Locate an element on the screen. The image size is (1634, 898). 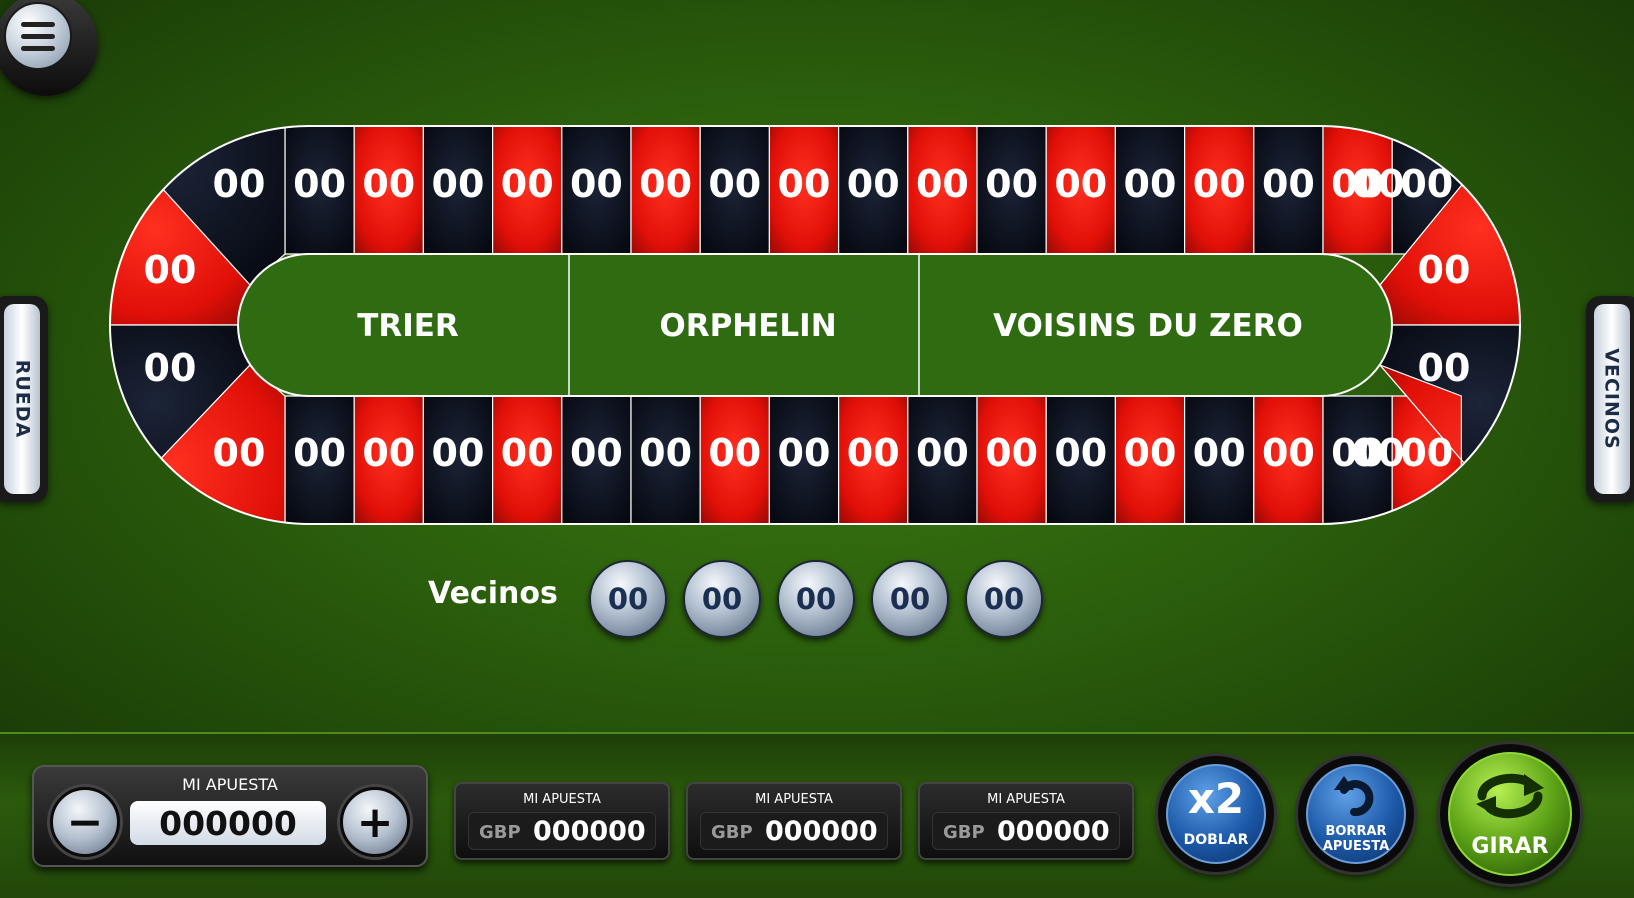
plus-icon: + is located at coordinates (375, 822).